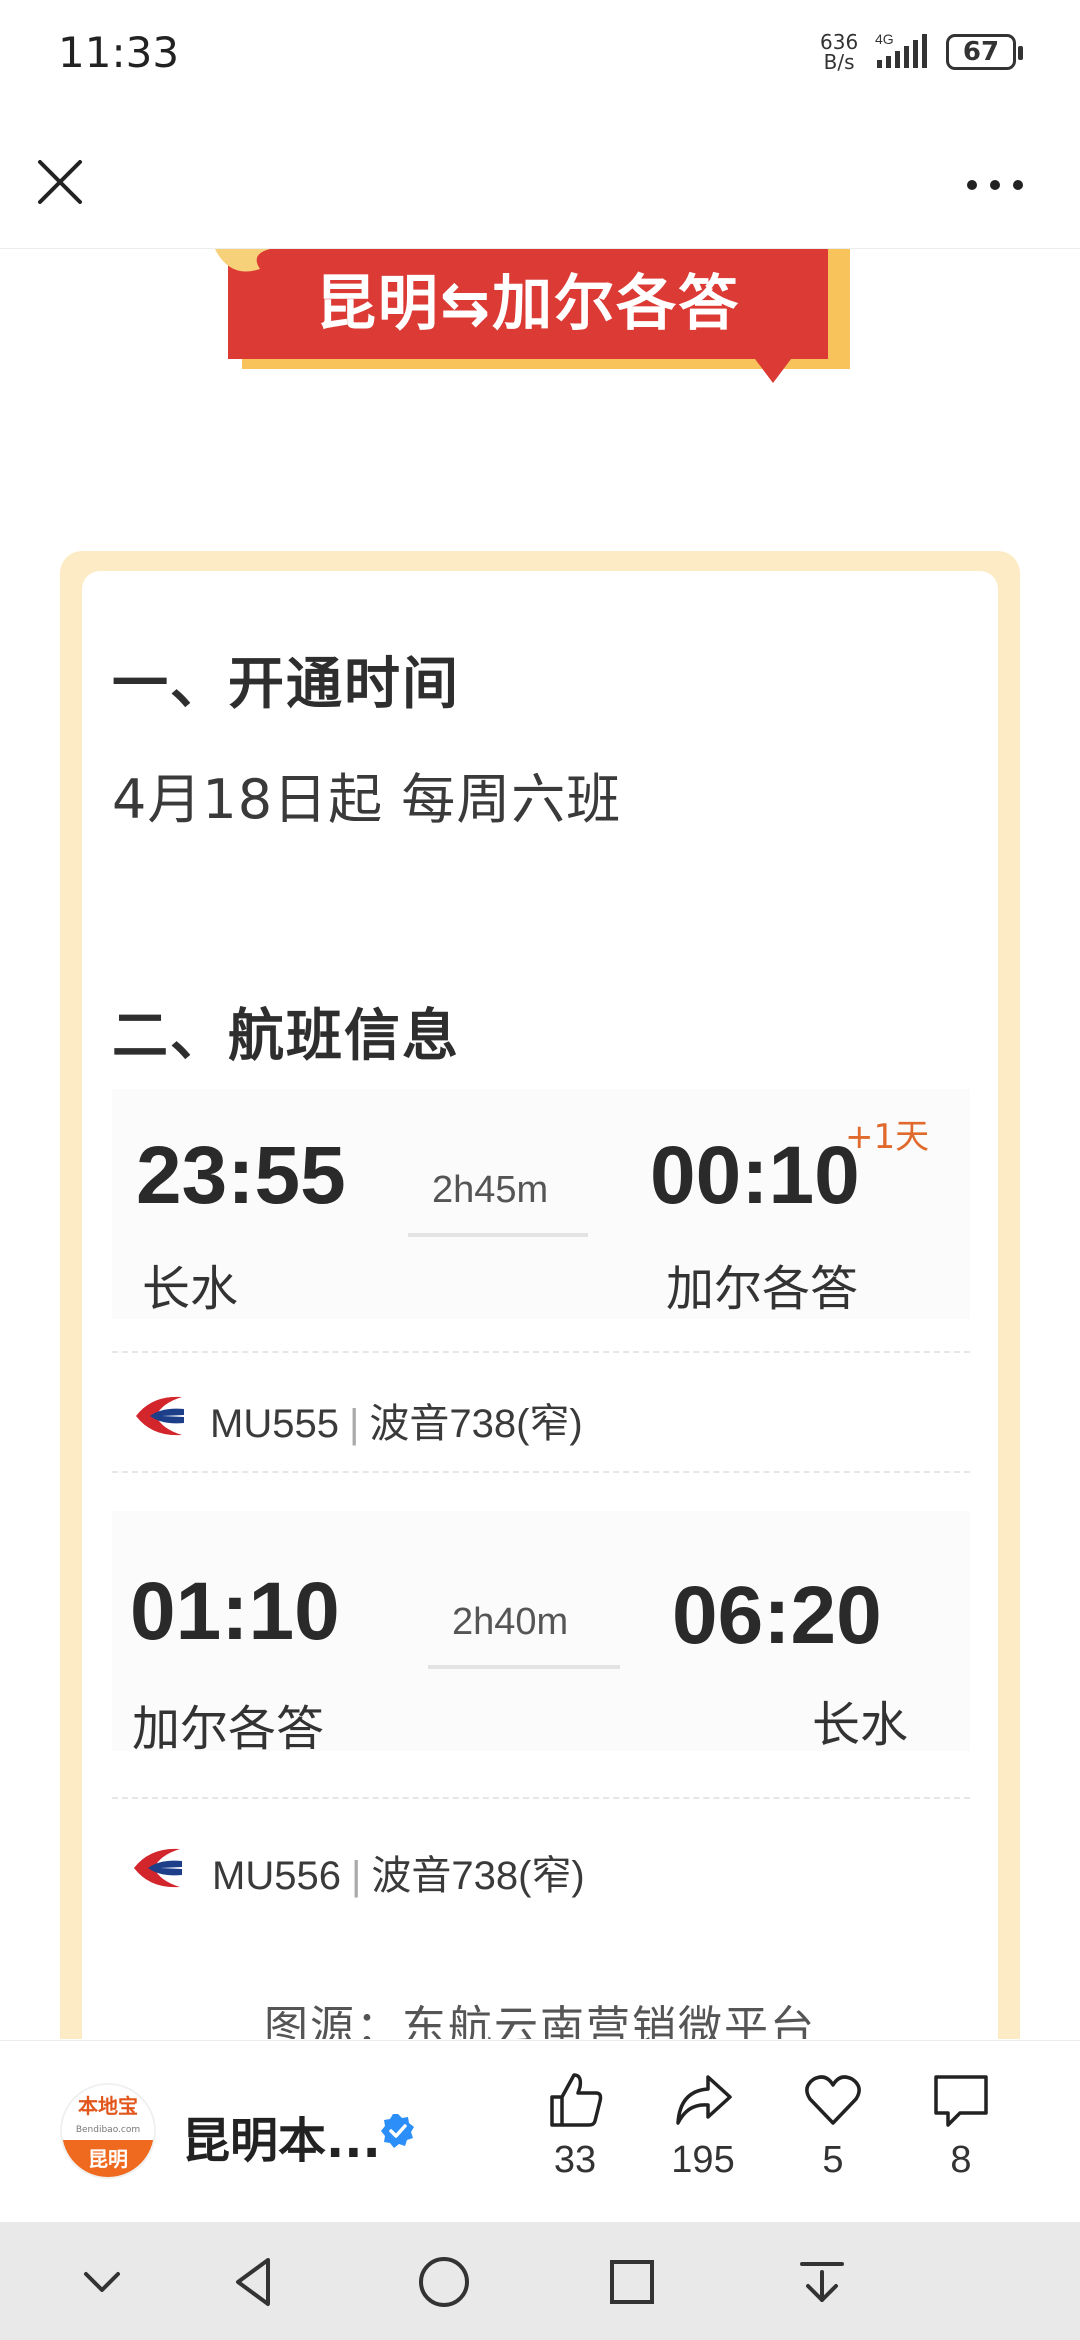  Describe the element at coordinates (961, 2101) in the screenshot. I see `comment-icon` at that location.